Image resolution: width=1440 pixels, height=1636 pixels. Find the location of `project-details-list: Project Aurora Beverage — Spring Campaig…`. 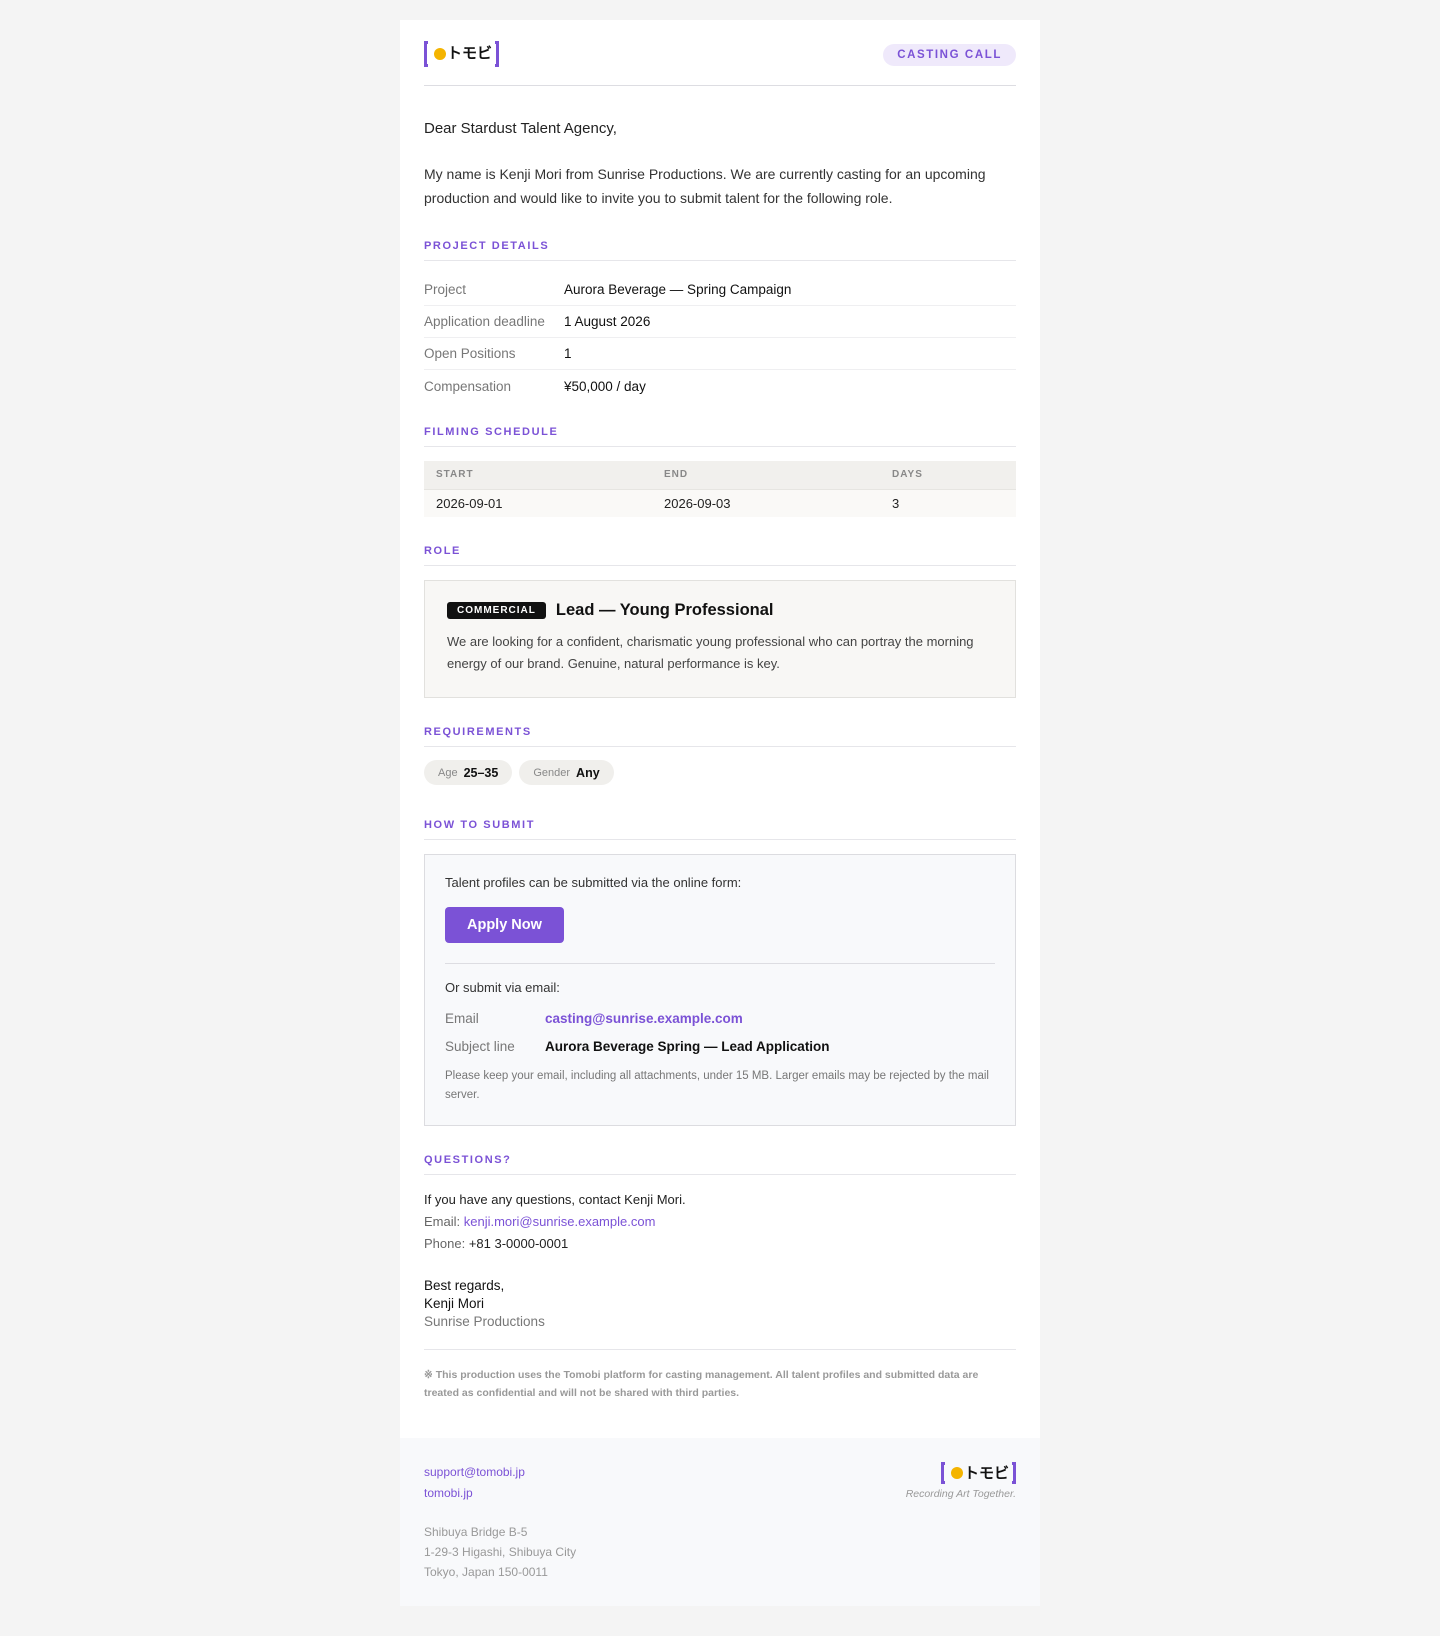

project-details-list: Project Aurora Beverage — Spring Campaig… is located at coordinates (720, 338).